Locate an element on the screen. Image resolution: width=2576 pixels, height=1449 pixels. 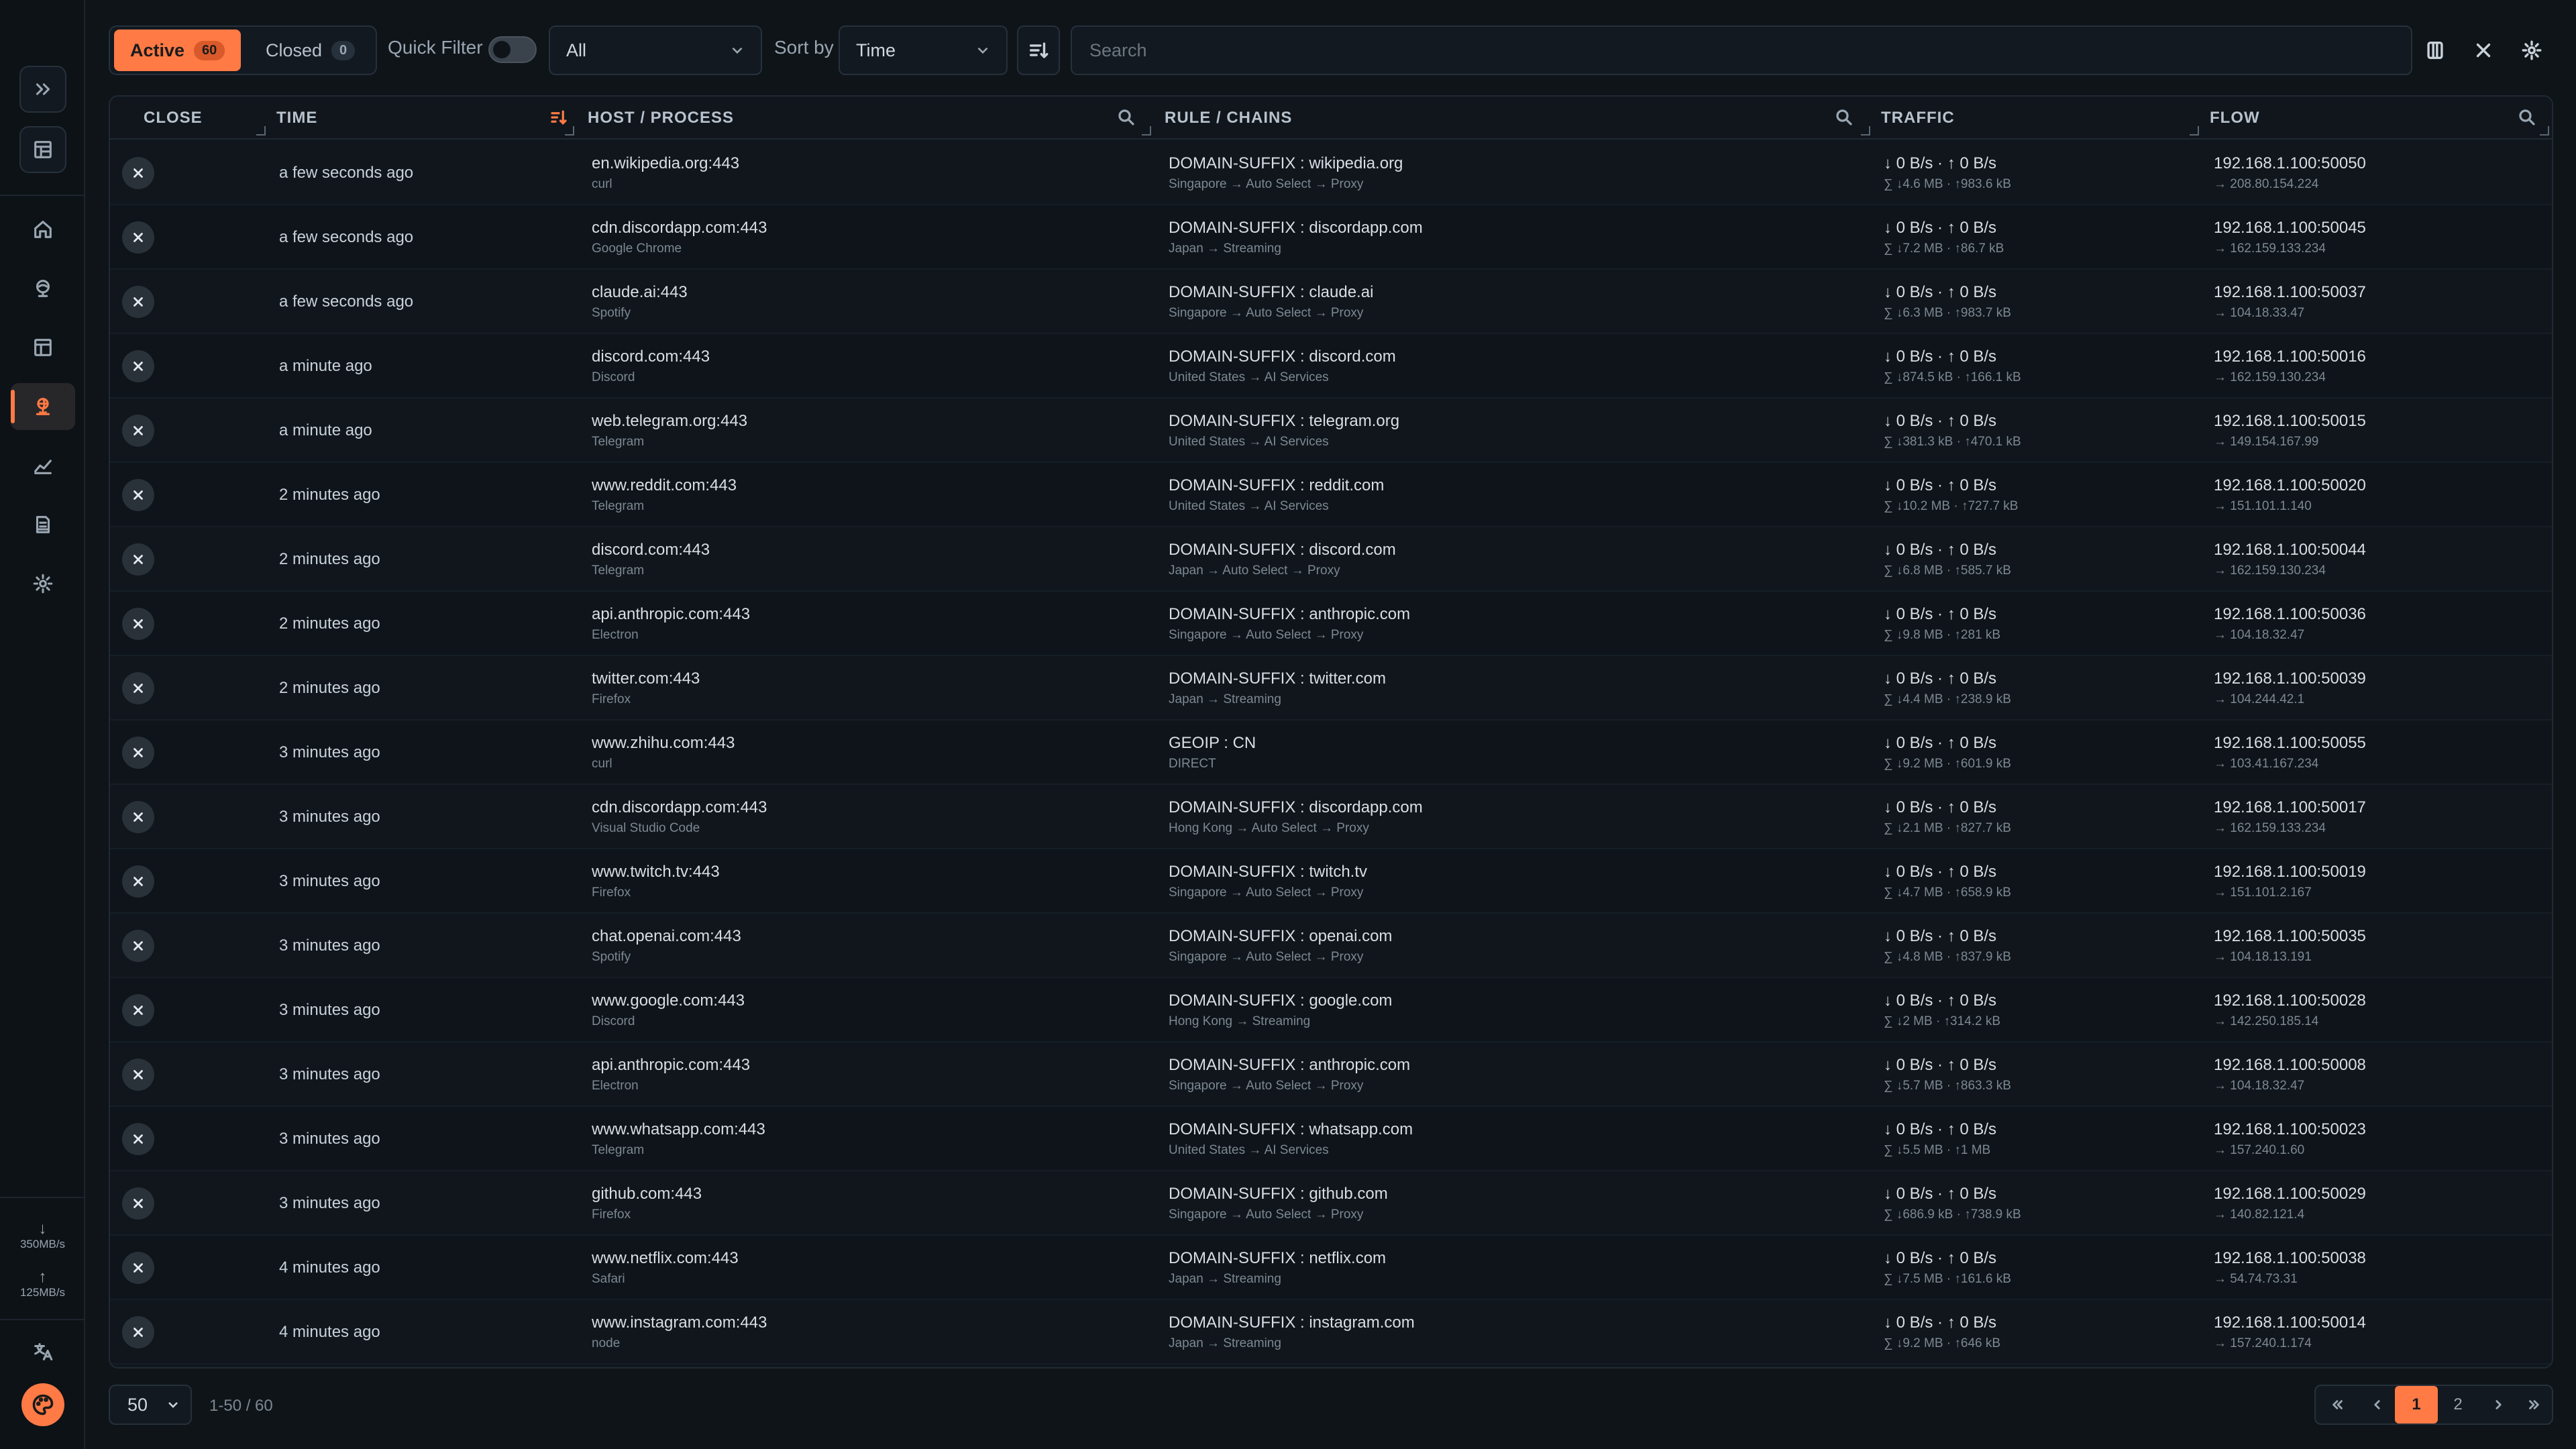
expand-sidebar-button is located at coordinates (42, 89).